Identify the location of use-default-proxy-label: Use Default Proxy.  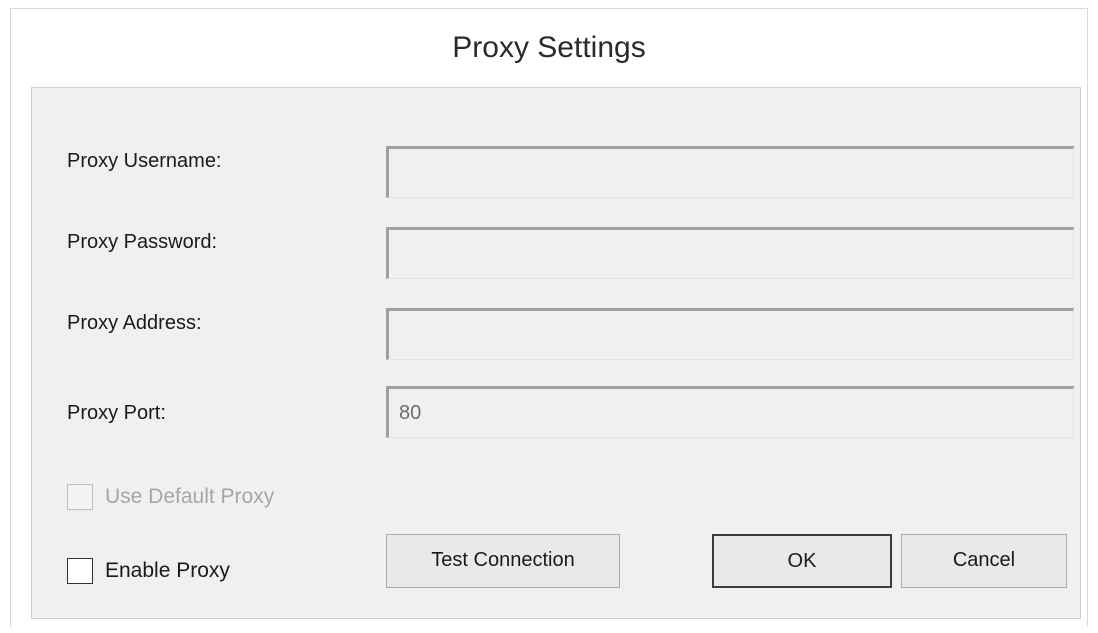
(190, 496).